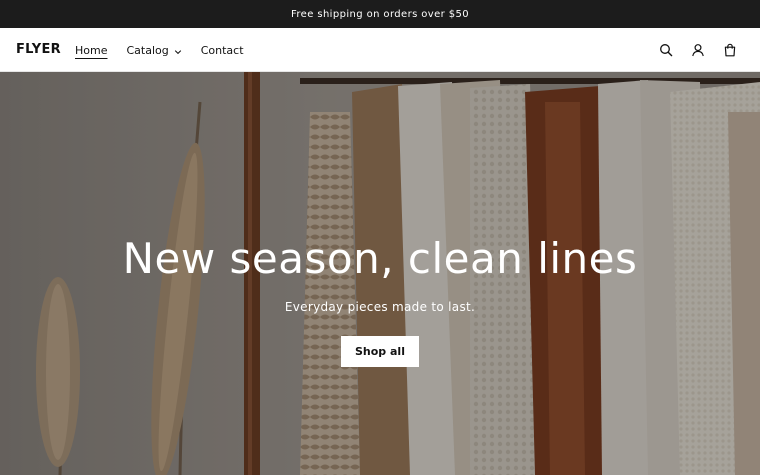  What do you see at coordinates (38, 49) in the screenshot?
I see `site-logo: FLYER` at bounding box center [38, 49].